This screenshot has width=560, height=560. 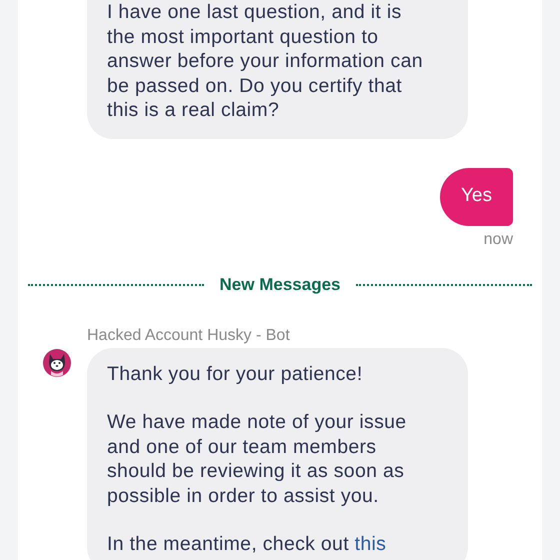 What do you see at coordinates (476, 197) in the screenshot?
I see `message-bubble: Yes` at bounding box center [476, 197].